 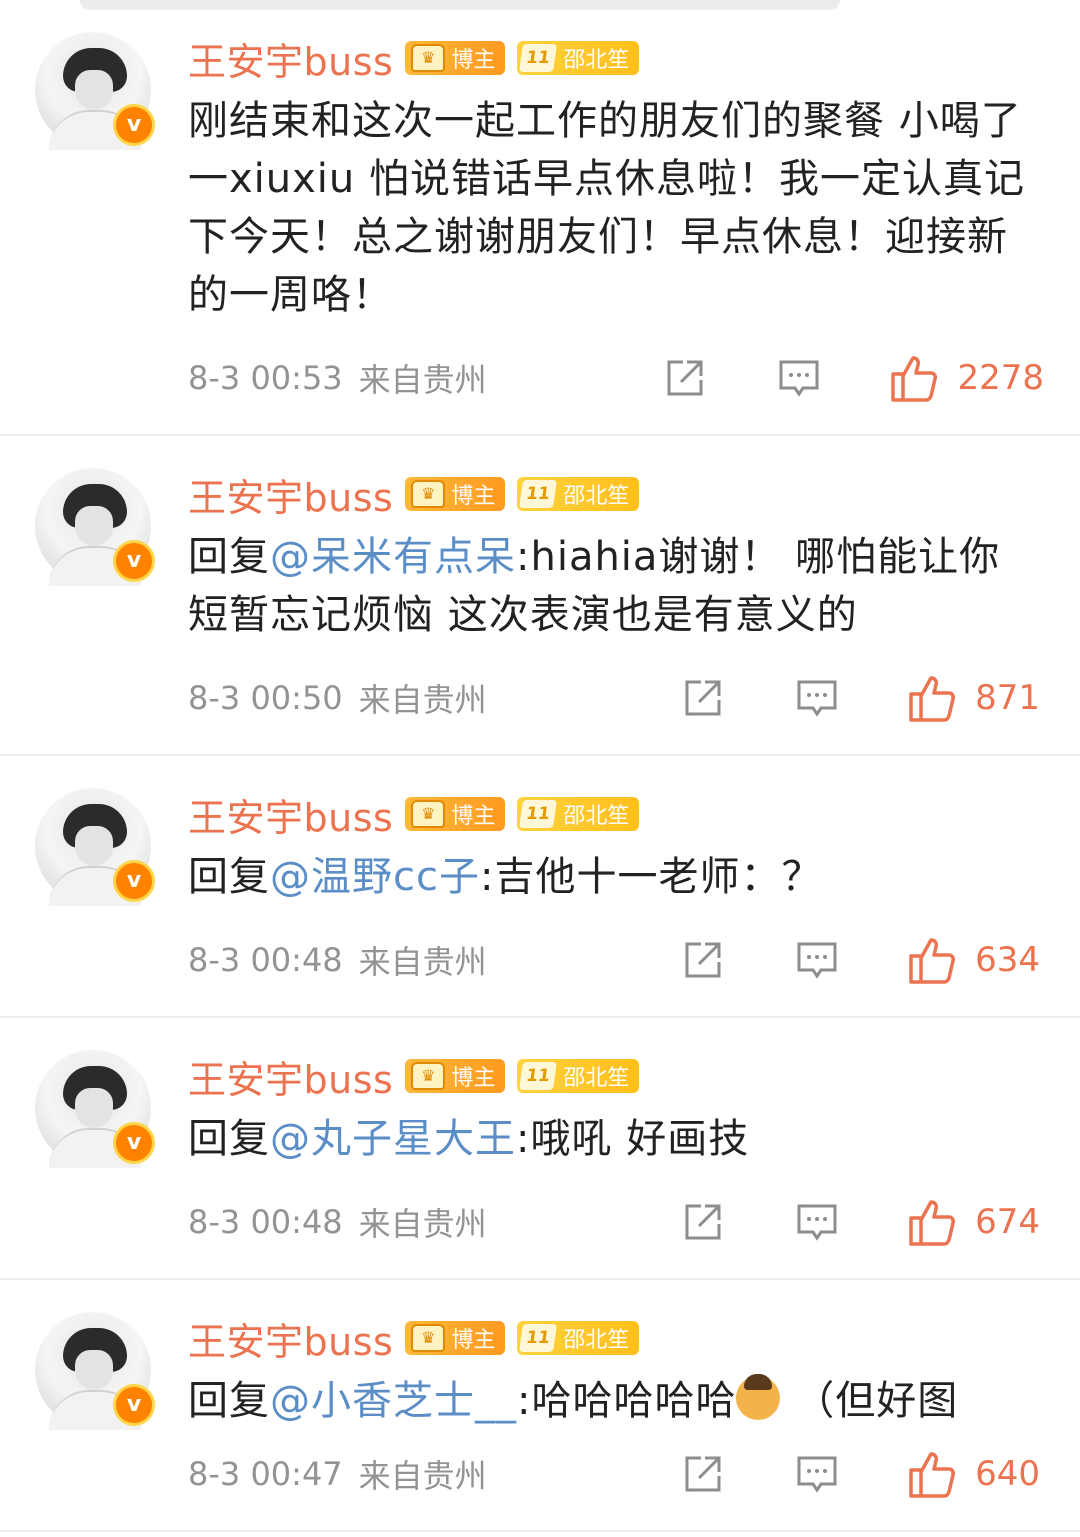 I want to click on like-count: 674, so click(x=1007, y=1222).